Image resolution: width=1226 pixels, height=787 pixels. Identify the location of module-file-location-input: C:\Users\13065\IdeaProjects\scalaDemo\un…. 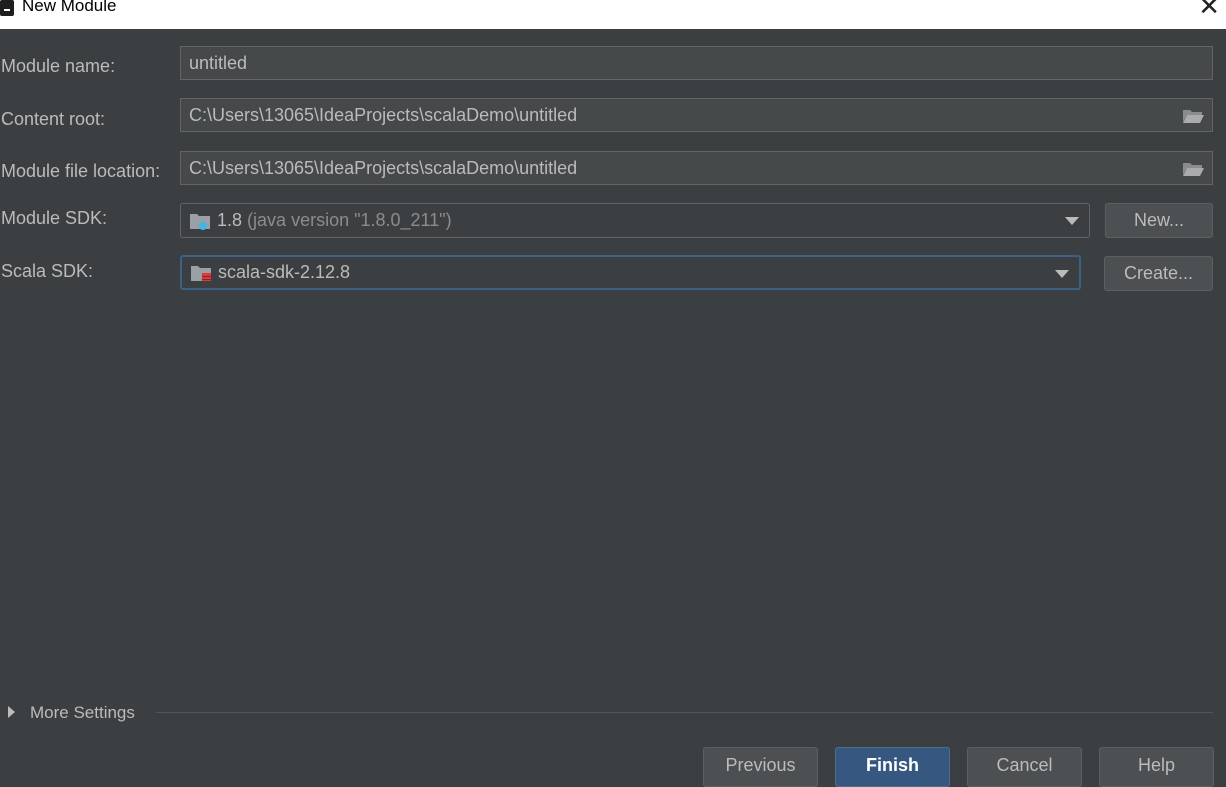
(696, 168).